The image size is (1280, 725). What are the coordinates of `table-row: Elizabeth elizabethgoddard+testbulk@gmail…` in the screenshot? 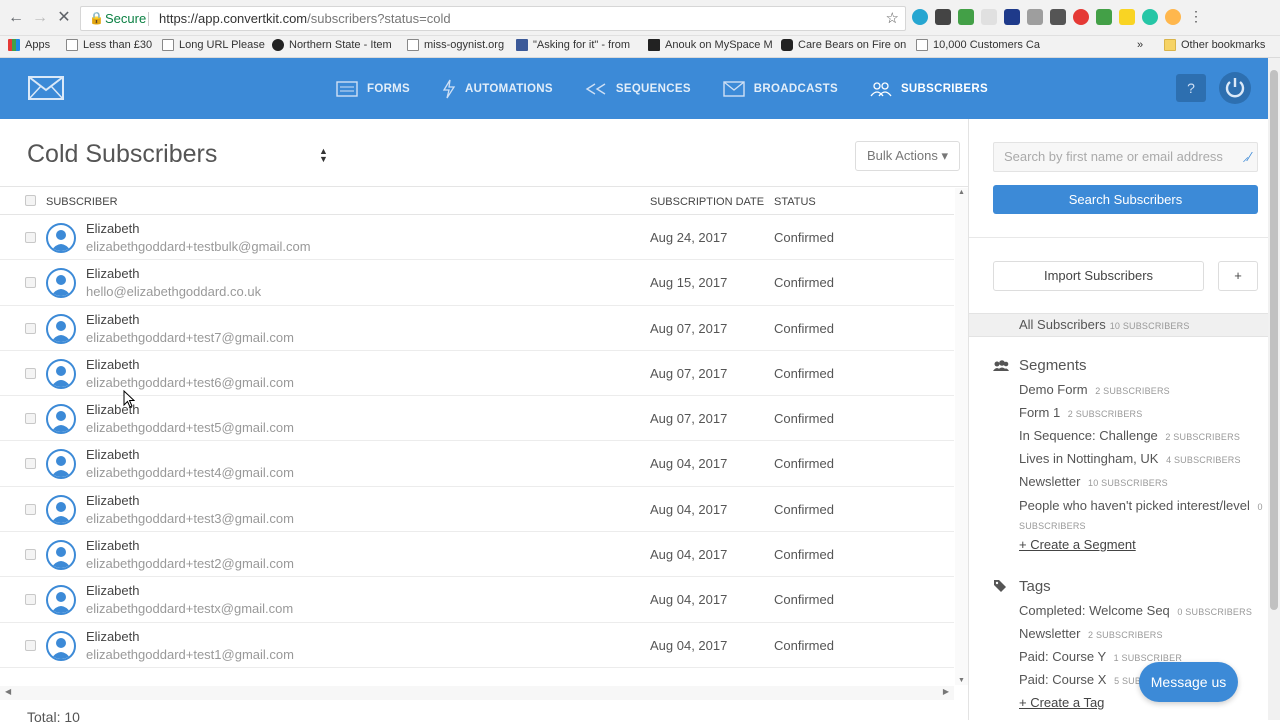 It's located at (477, 238).